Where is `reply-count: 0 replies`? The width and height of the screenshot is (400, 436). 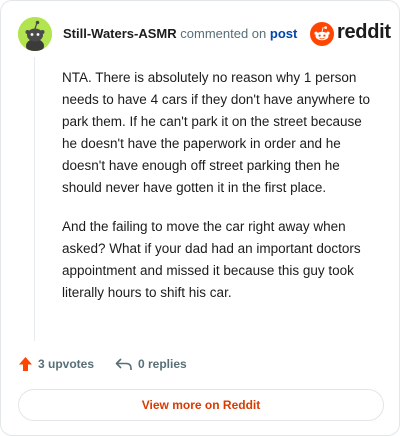
reply-count: 0 replies is located at coordinates (162, 364).